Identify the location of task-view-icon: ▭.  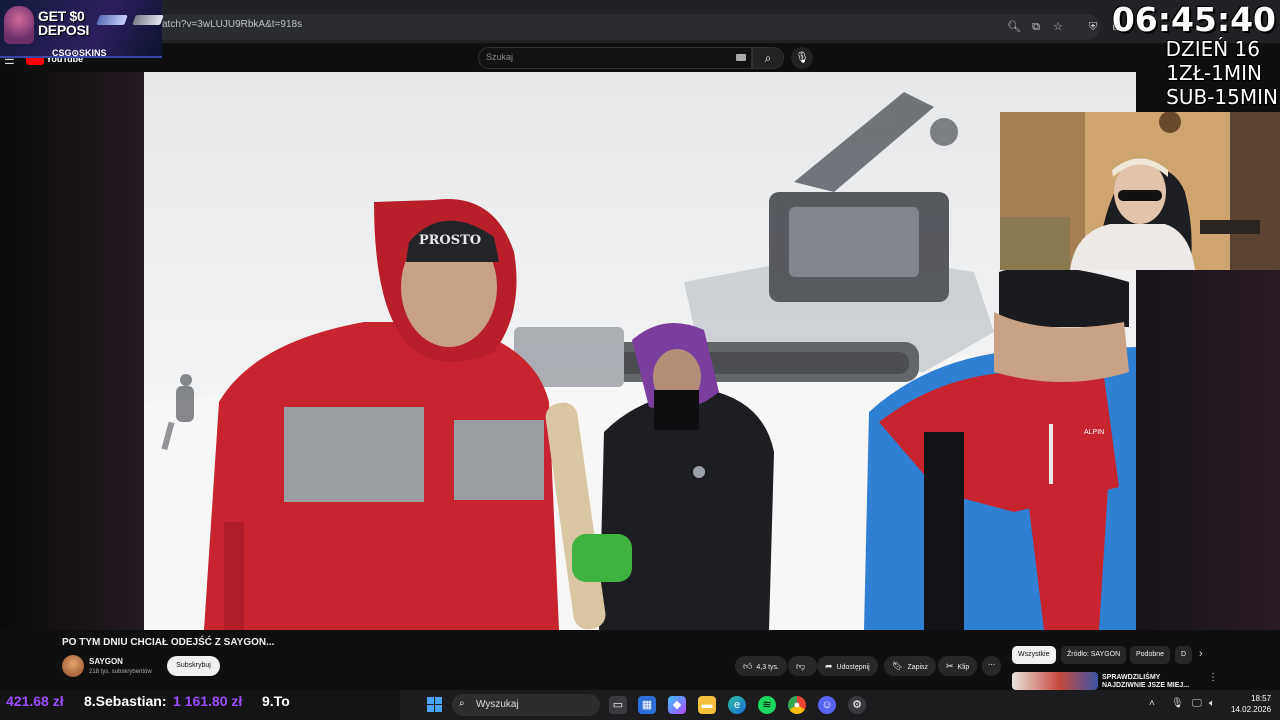
(618, 705).